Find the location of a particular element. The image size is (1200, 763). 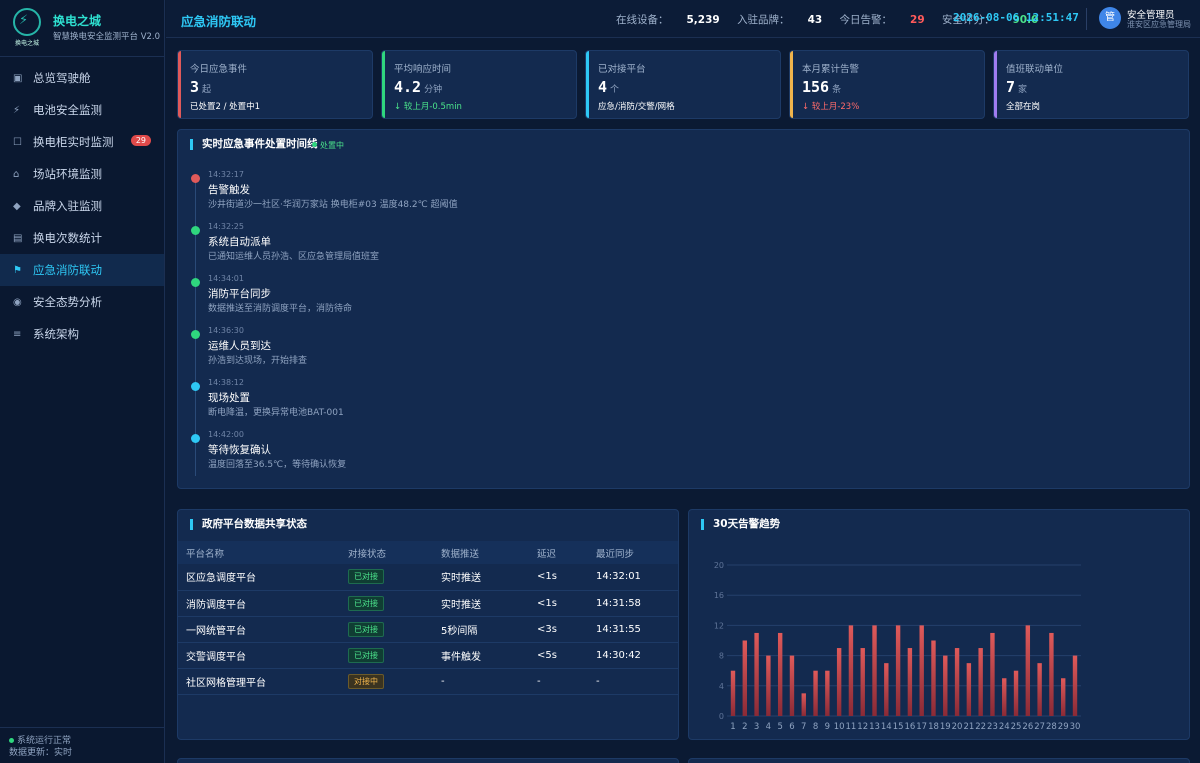

delay: <5s is located at coordinates (558, 655).